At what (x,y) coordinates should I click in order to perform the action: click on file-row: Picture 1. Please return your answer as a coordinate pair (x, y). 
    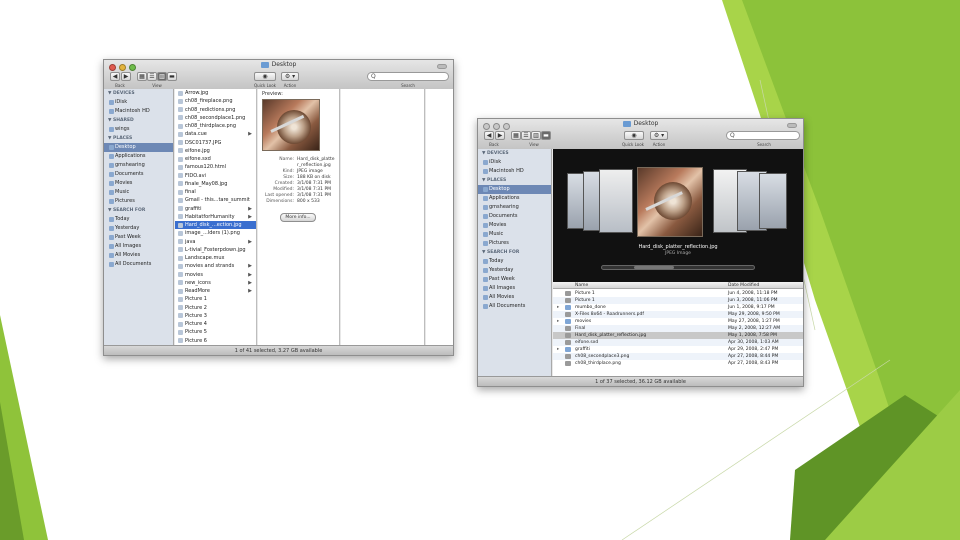
    Looking at the image, I should click on (215, 299).